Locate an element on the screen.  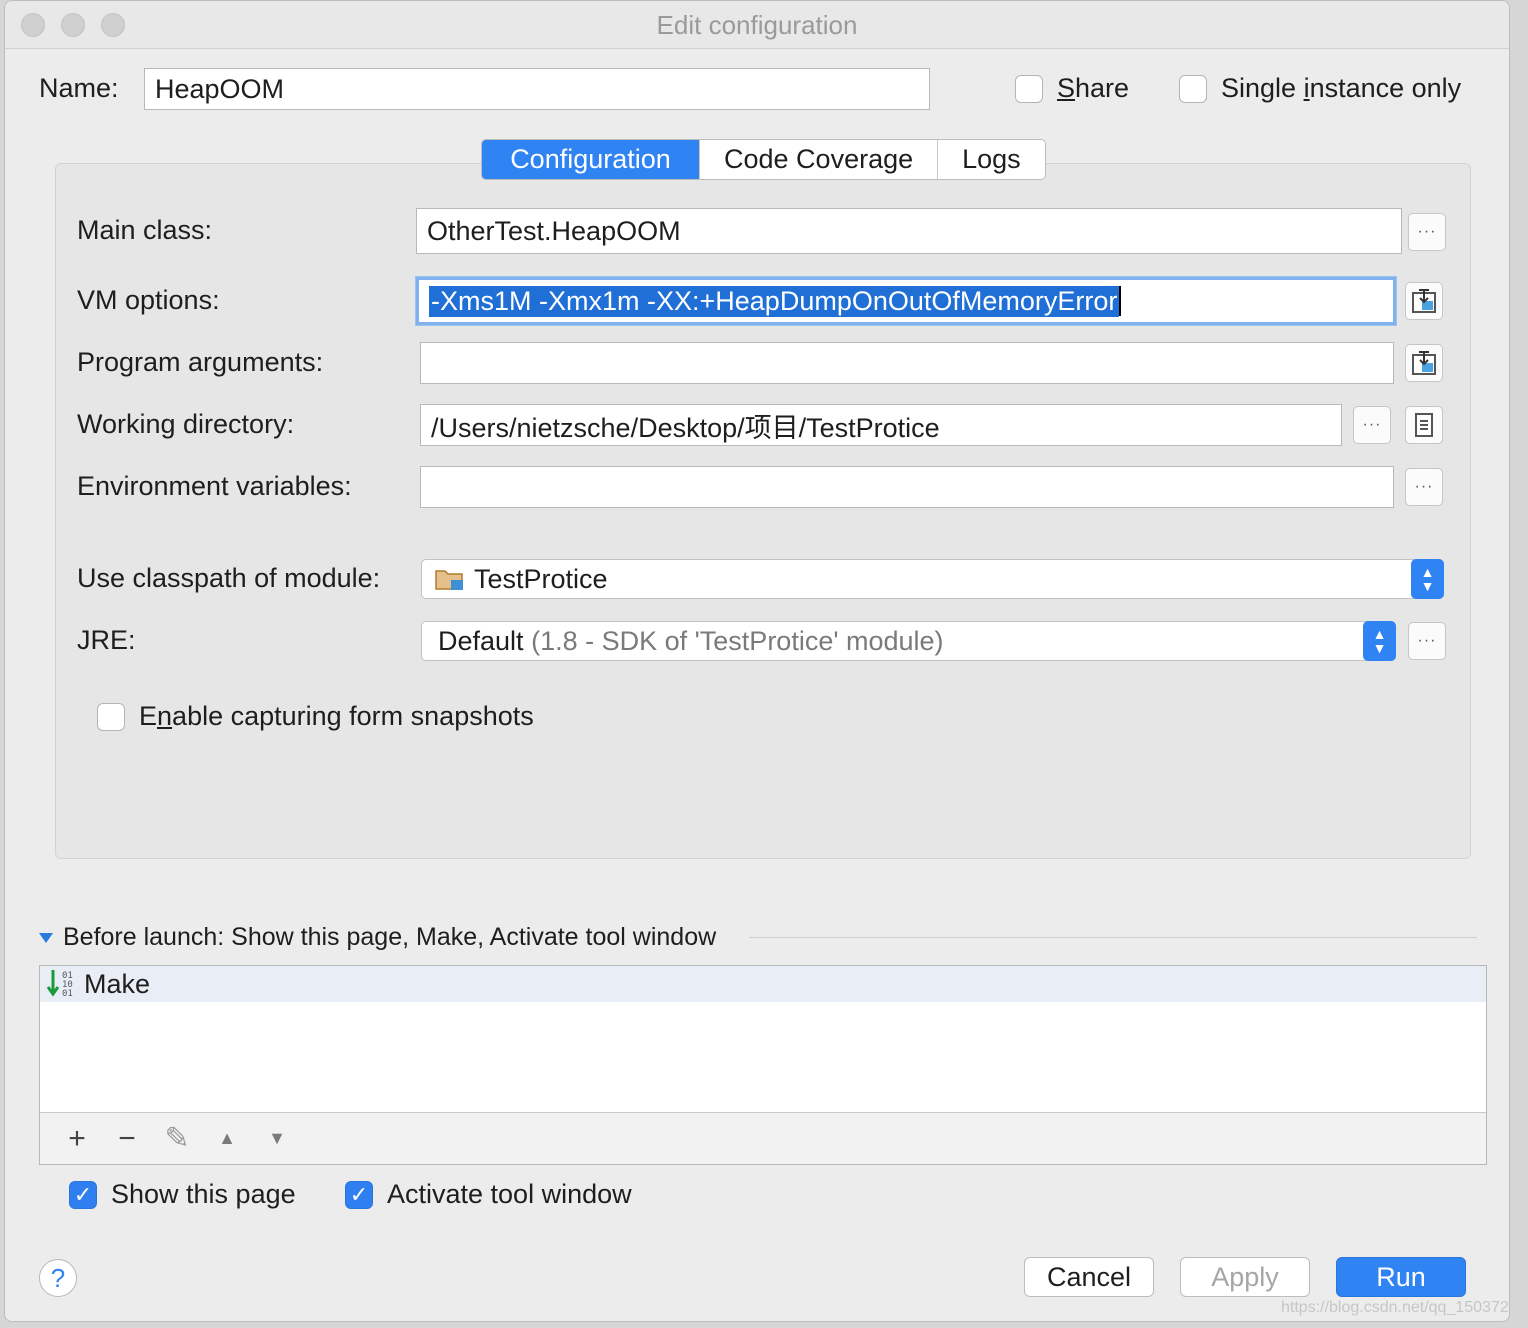
move-down-icon: ▼ is located at coordinates (277, 1139).